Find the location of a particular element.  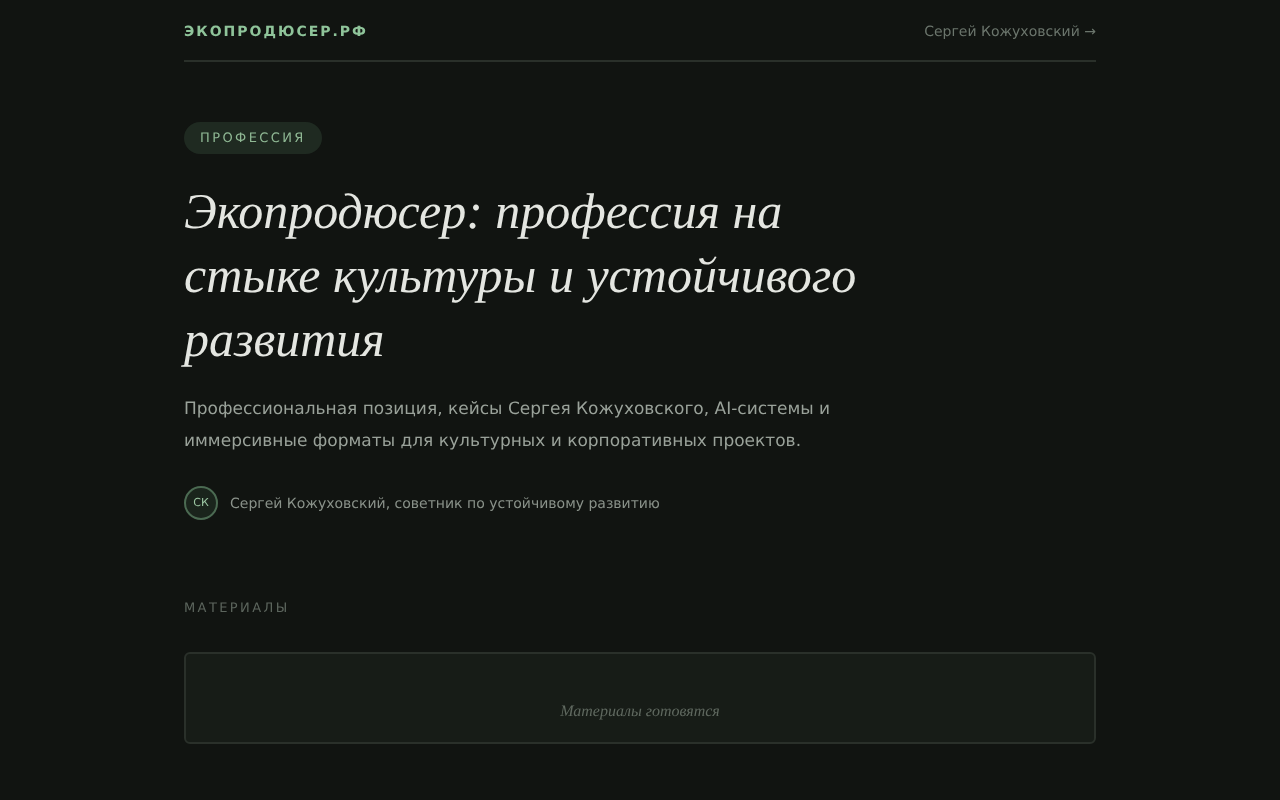

lead-paragraph: Профессиональная позиция, кейсы Сергея Кожуховского, AI-системы и иммерсивные форматы для культурных и корпоративных проектов. is located at coordinates (508, 427).